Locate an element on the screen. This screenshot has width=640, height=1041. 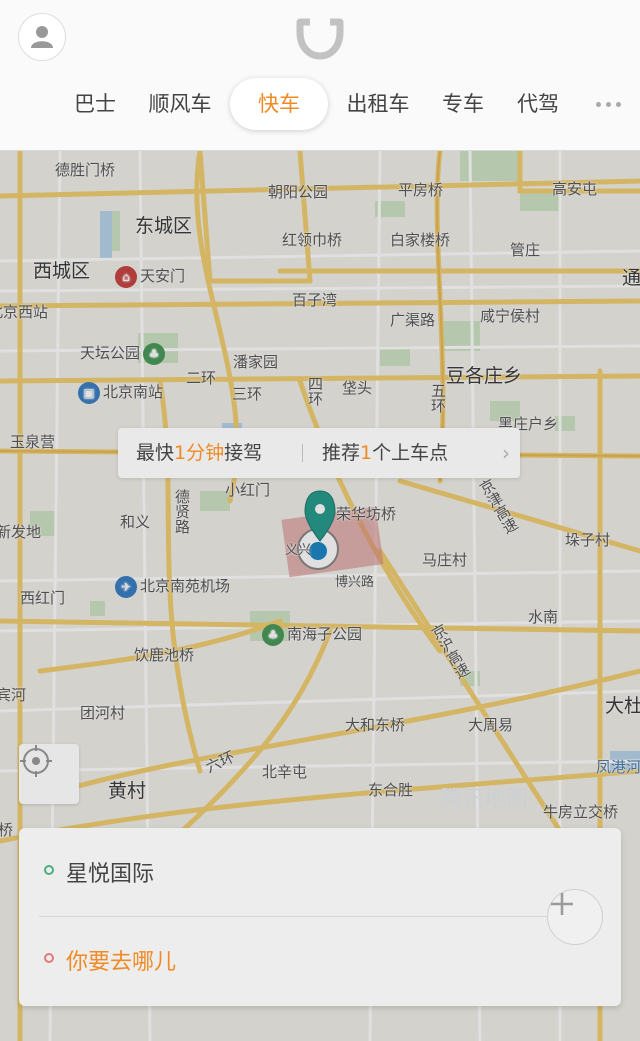
add-stop-button is located at coordinates (575, 917).